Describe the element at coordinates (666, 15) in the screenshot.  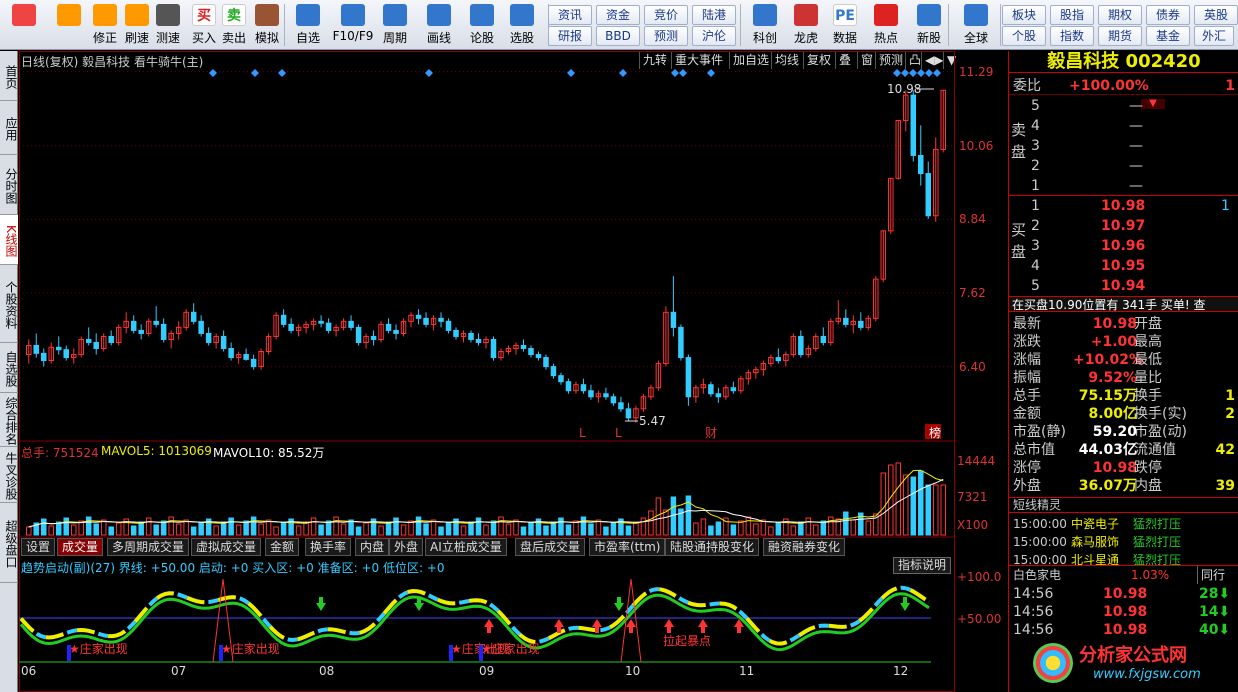
I see `toolbar-small-button: 竞价` at that location.